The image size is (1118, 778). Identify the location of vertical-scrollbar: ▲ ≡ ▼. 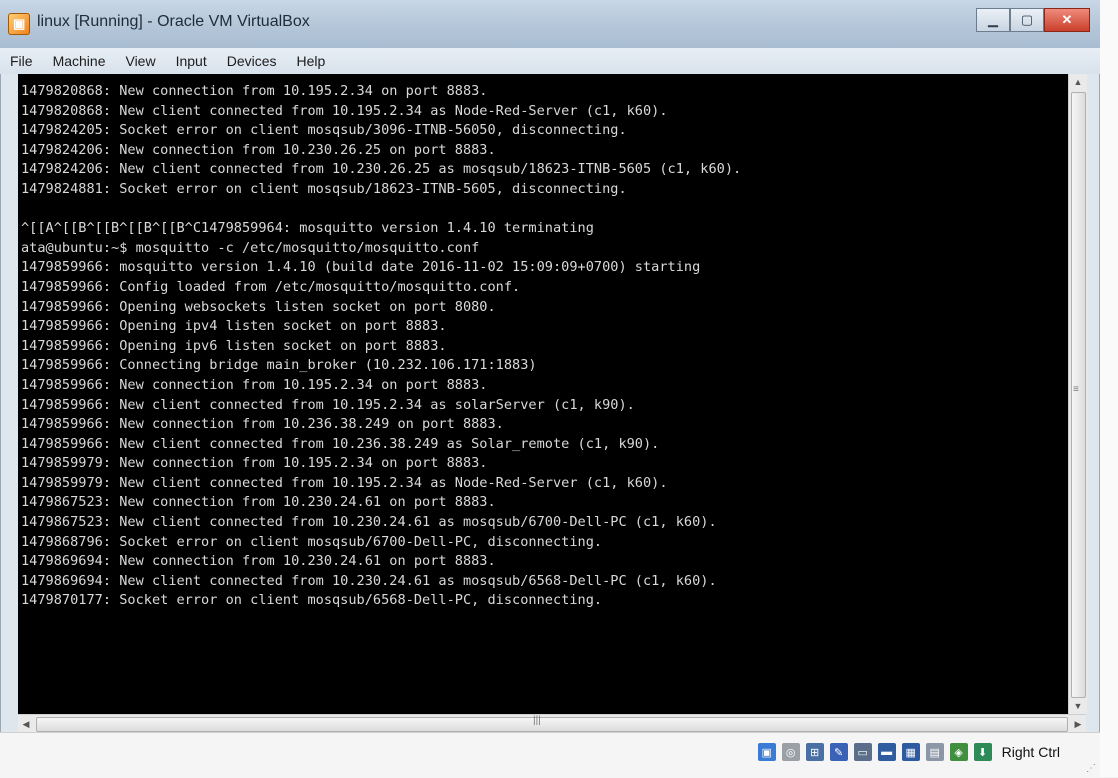
(1077, 394).